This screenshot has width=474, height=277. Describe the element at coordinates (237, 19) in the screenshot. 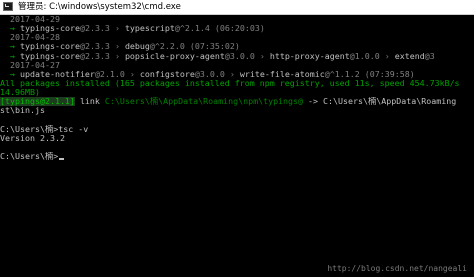

I see `console-line: 2017-04-29` at that location.